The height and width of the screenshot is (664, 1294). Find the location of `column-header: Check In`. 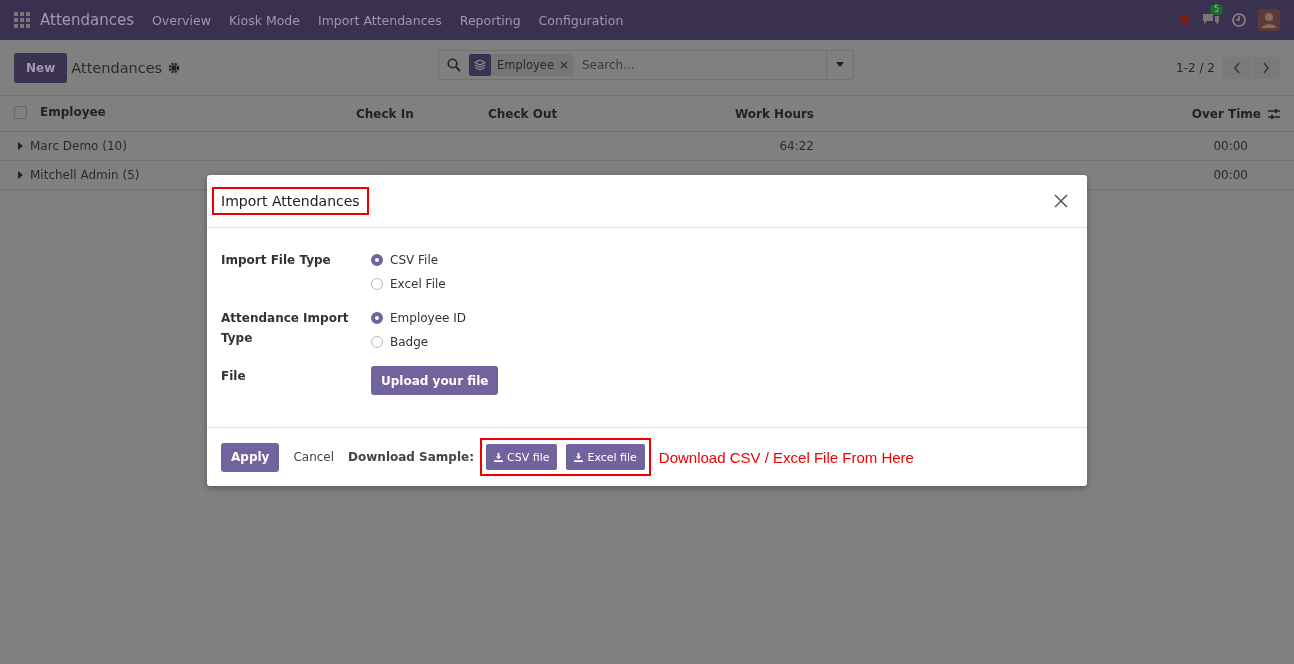

column-header: Check In is located at coordinates (416, 114).